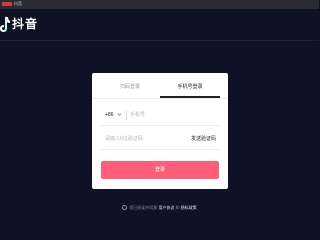 This screenshot has width=320, height=240. I want to click on douyin-logo-icon, so click(5, 25).